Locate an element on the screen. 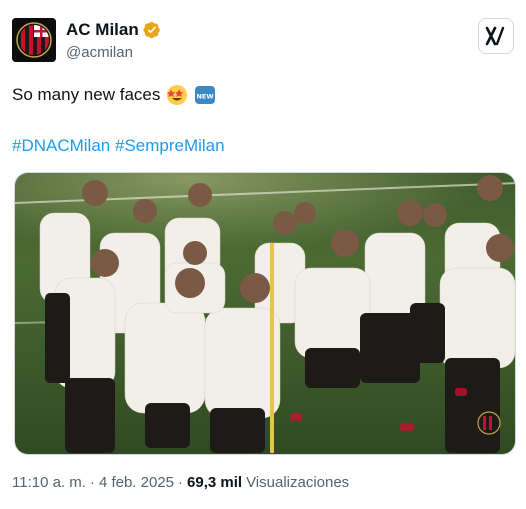 This screenshot has width=526, height=509. hashtag-link: #DNACMilan is located at coordinates (61, 145).